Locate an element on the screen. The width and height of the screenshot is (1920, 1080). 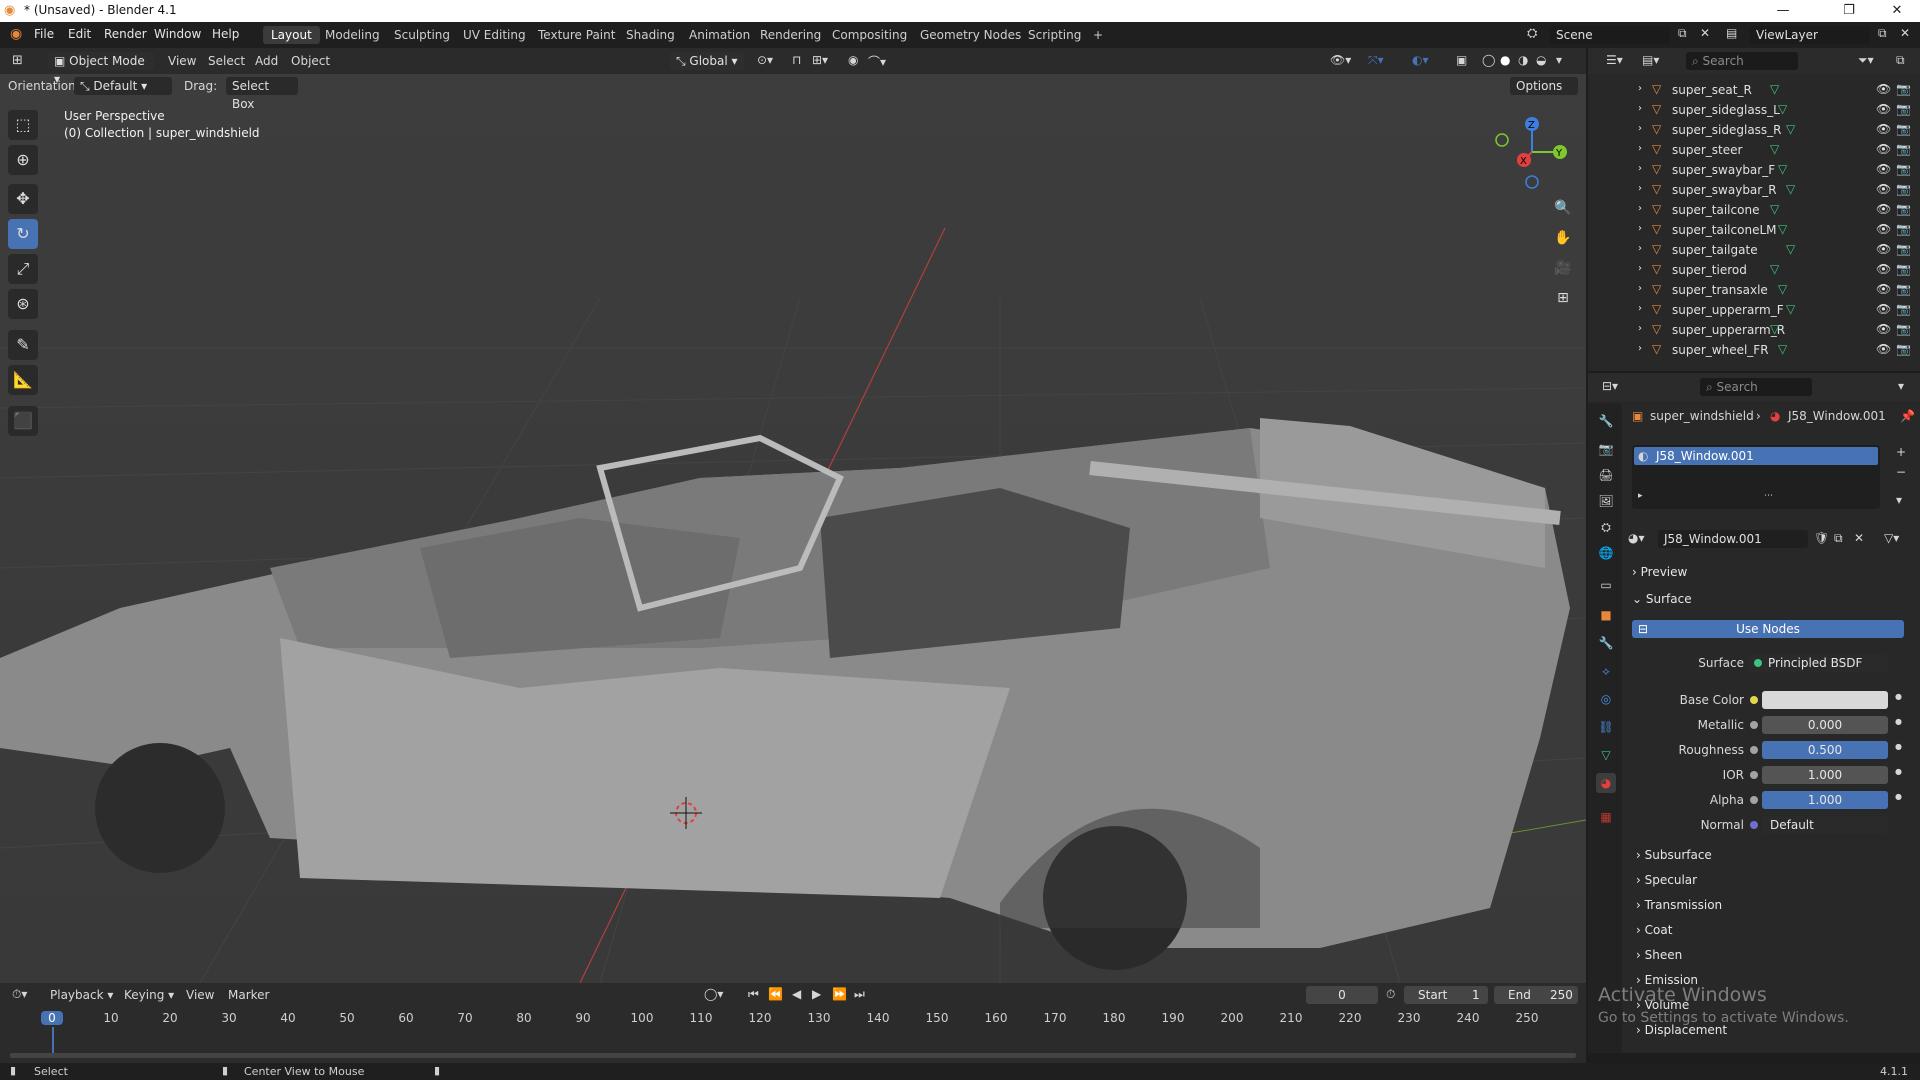
outliner-row: › ▽ super_seat_R ▽ 👁 📷 is located at coordinates (1754, 90).